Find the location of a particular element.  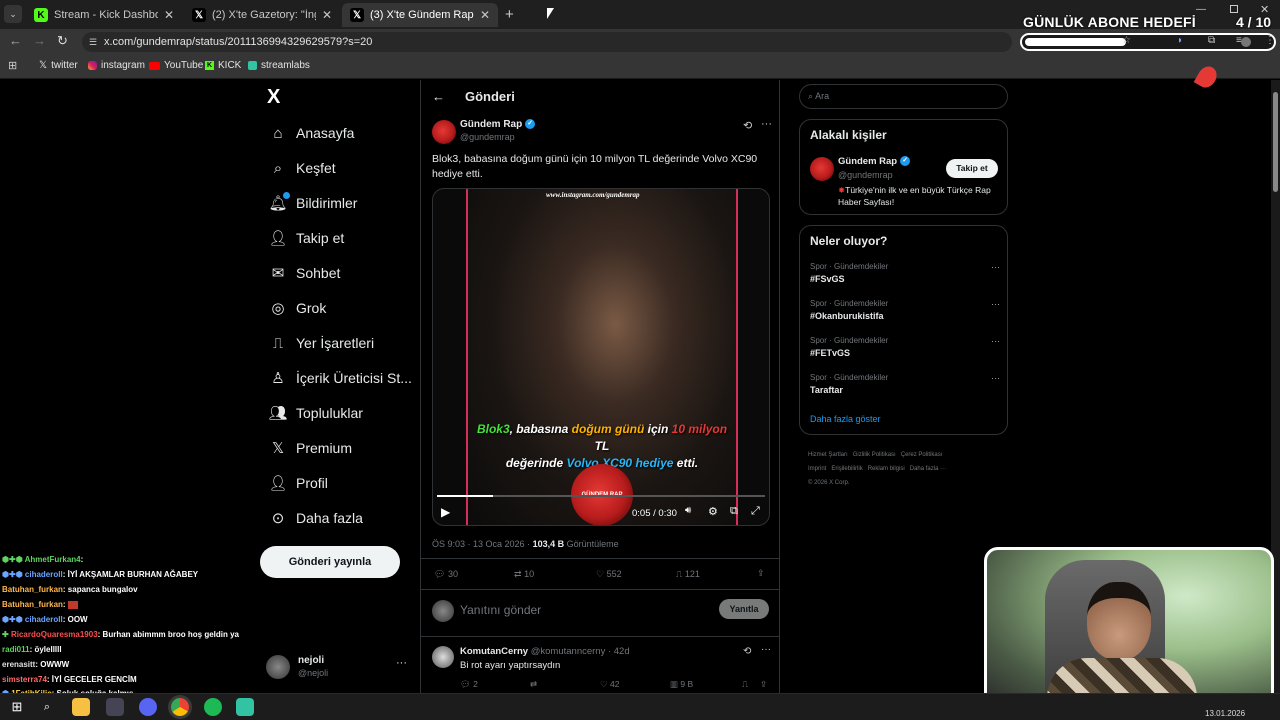

window-maximize-button is located at coordinates (1234, 9).